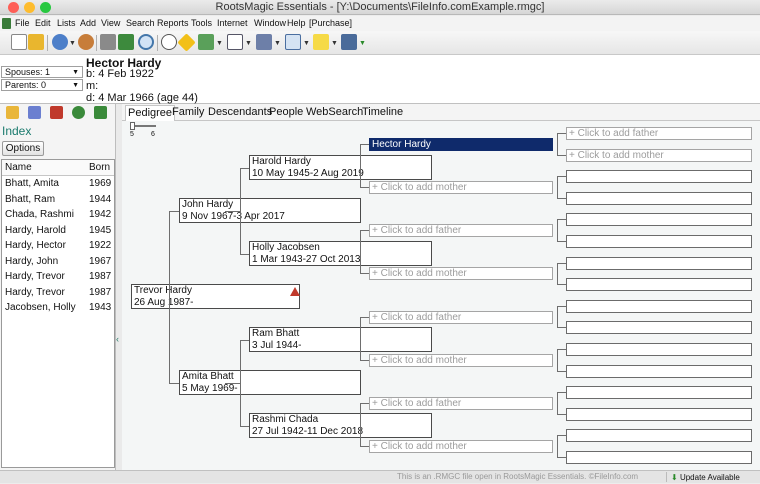  Describe the element at coordinates (13, 7) in the screenshot. I see `close-window-icon` at that location.